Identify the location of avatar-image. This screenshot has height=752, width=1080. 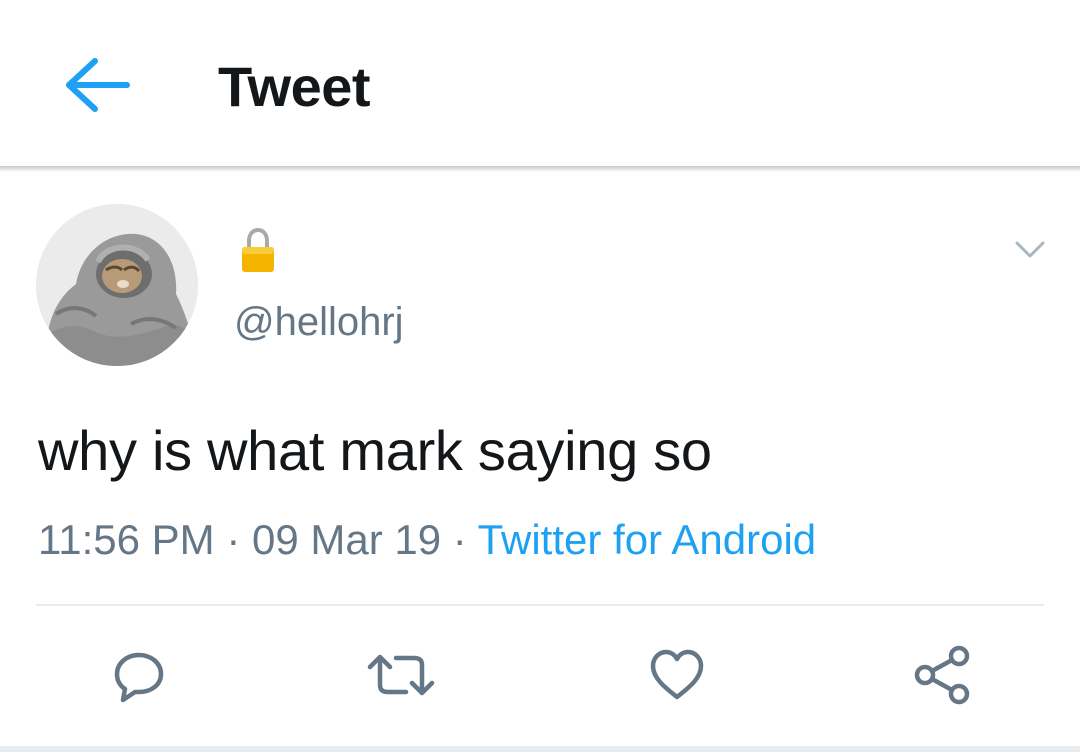
(117, 285).